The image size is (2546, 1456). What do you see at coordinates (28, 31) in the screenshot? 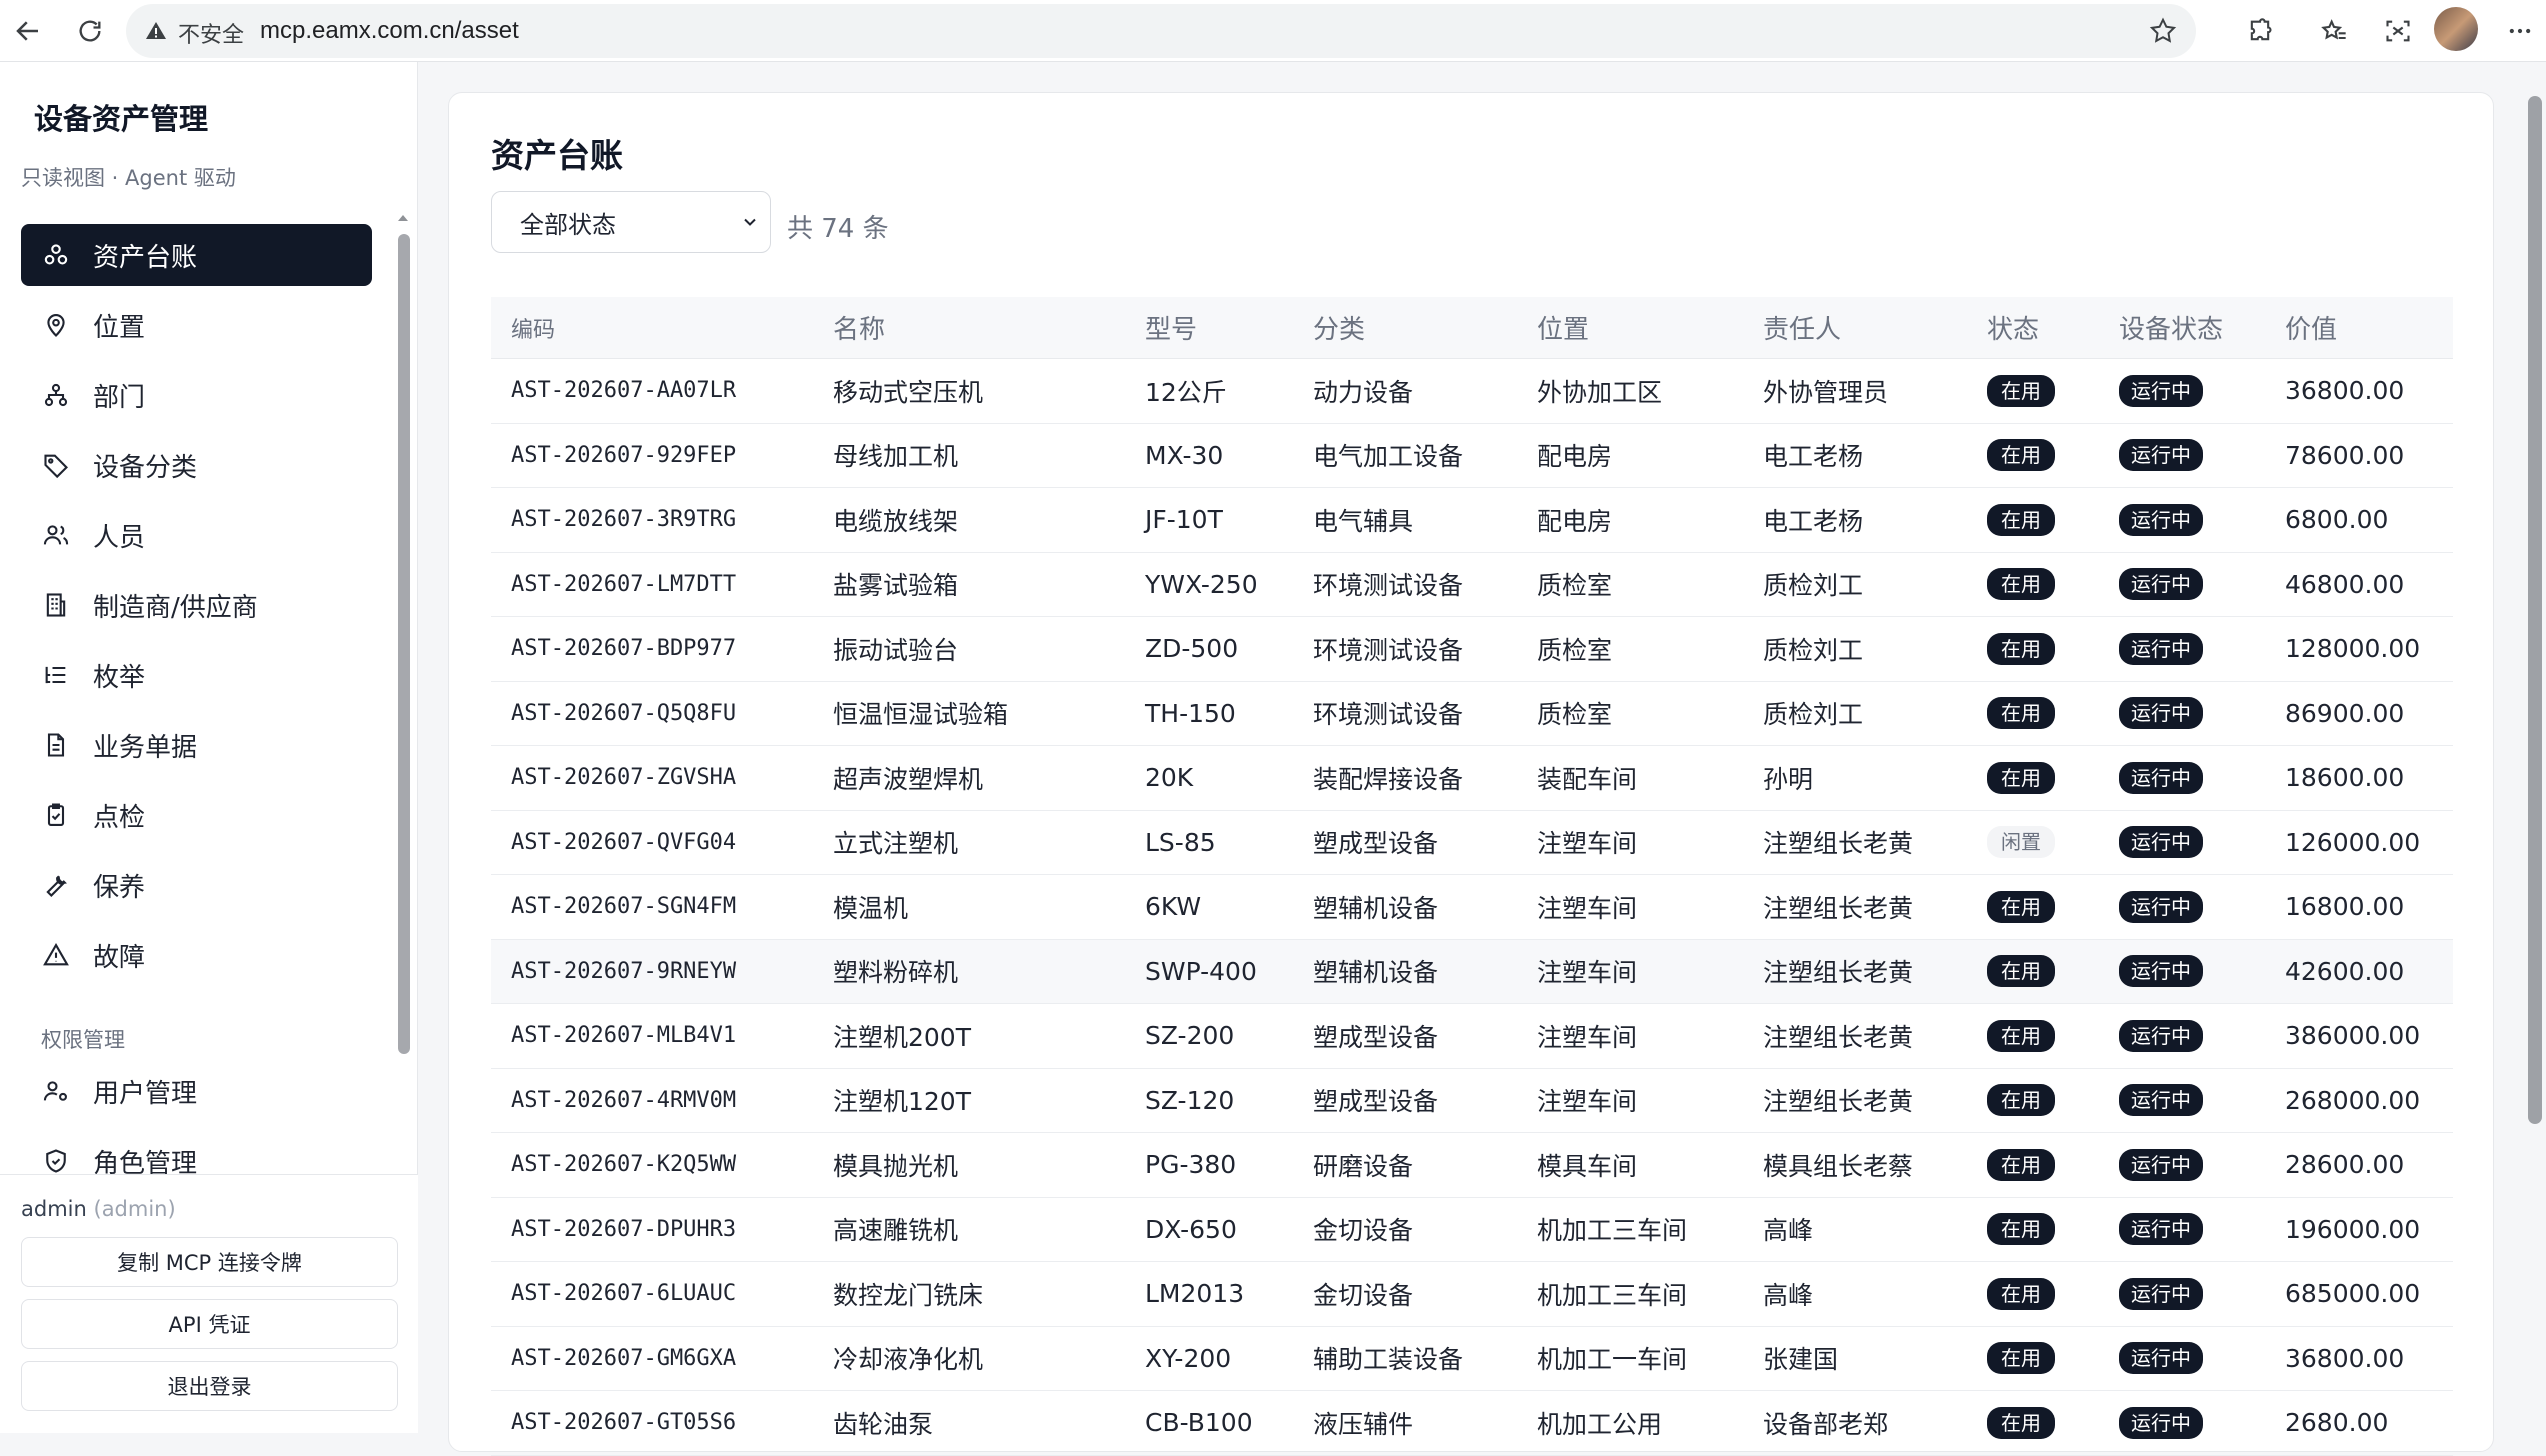
I see `back-button` at bounding box center [28, 31].